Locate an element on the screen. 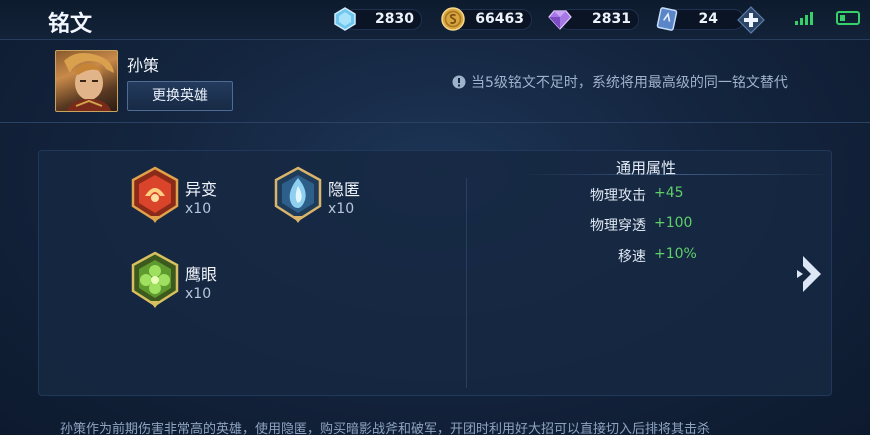  attribute-name: 移速 is located at coordinates (632, 257).